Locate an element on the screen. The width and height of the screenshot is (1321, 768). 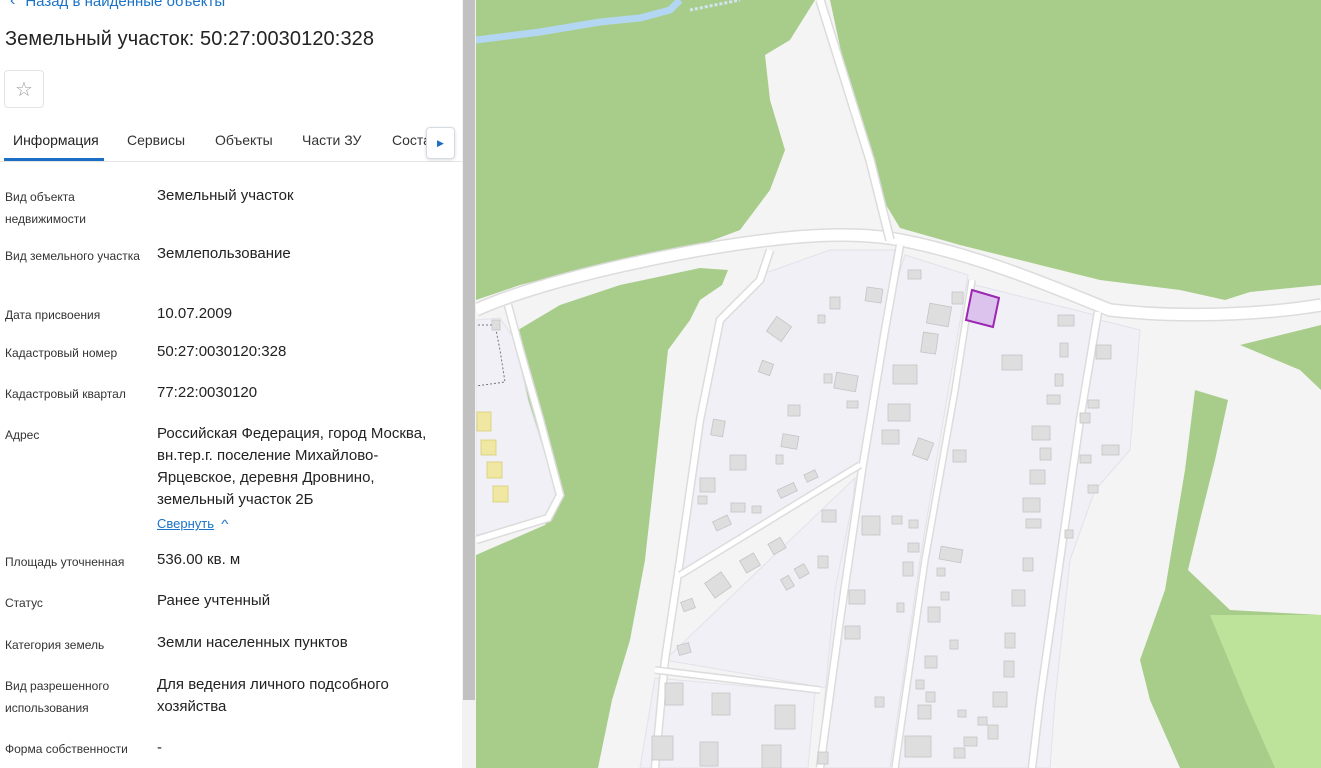
field-label-land-type: Вид земельного участка is located at coordinates (72, 256).